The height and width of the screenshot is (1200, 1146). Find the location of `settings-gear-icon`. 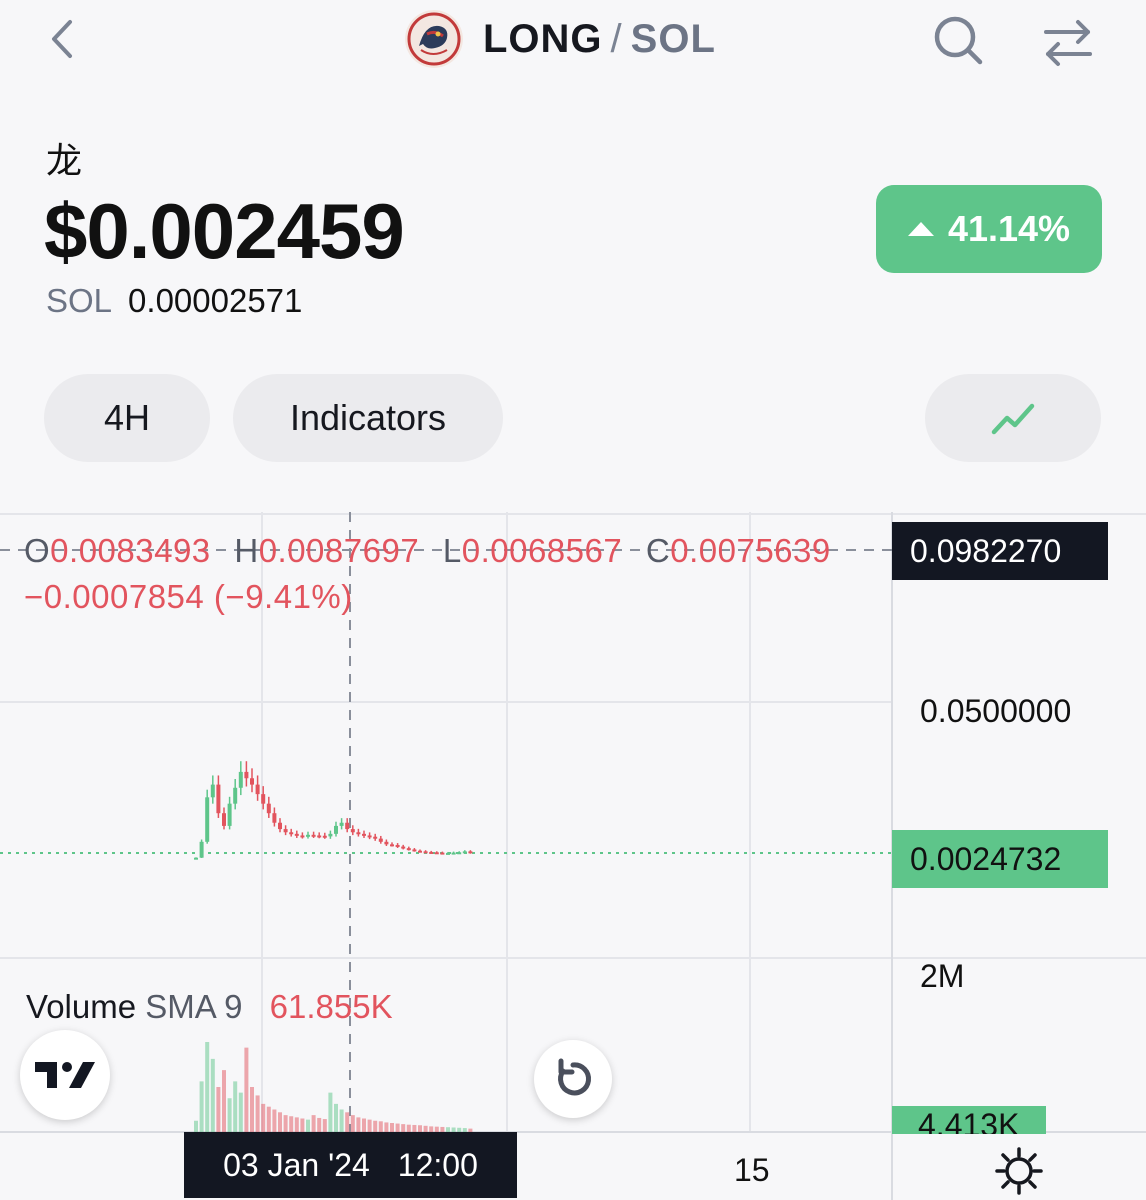

settings-gear-icon is located at coordinates (1019, 1171).